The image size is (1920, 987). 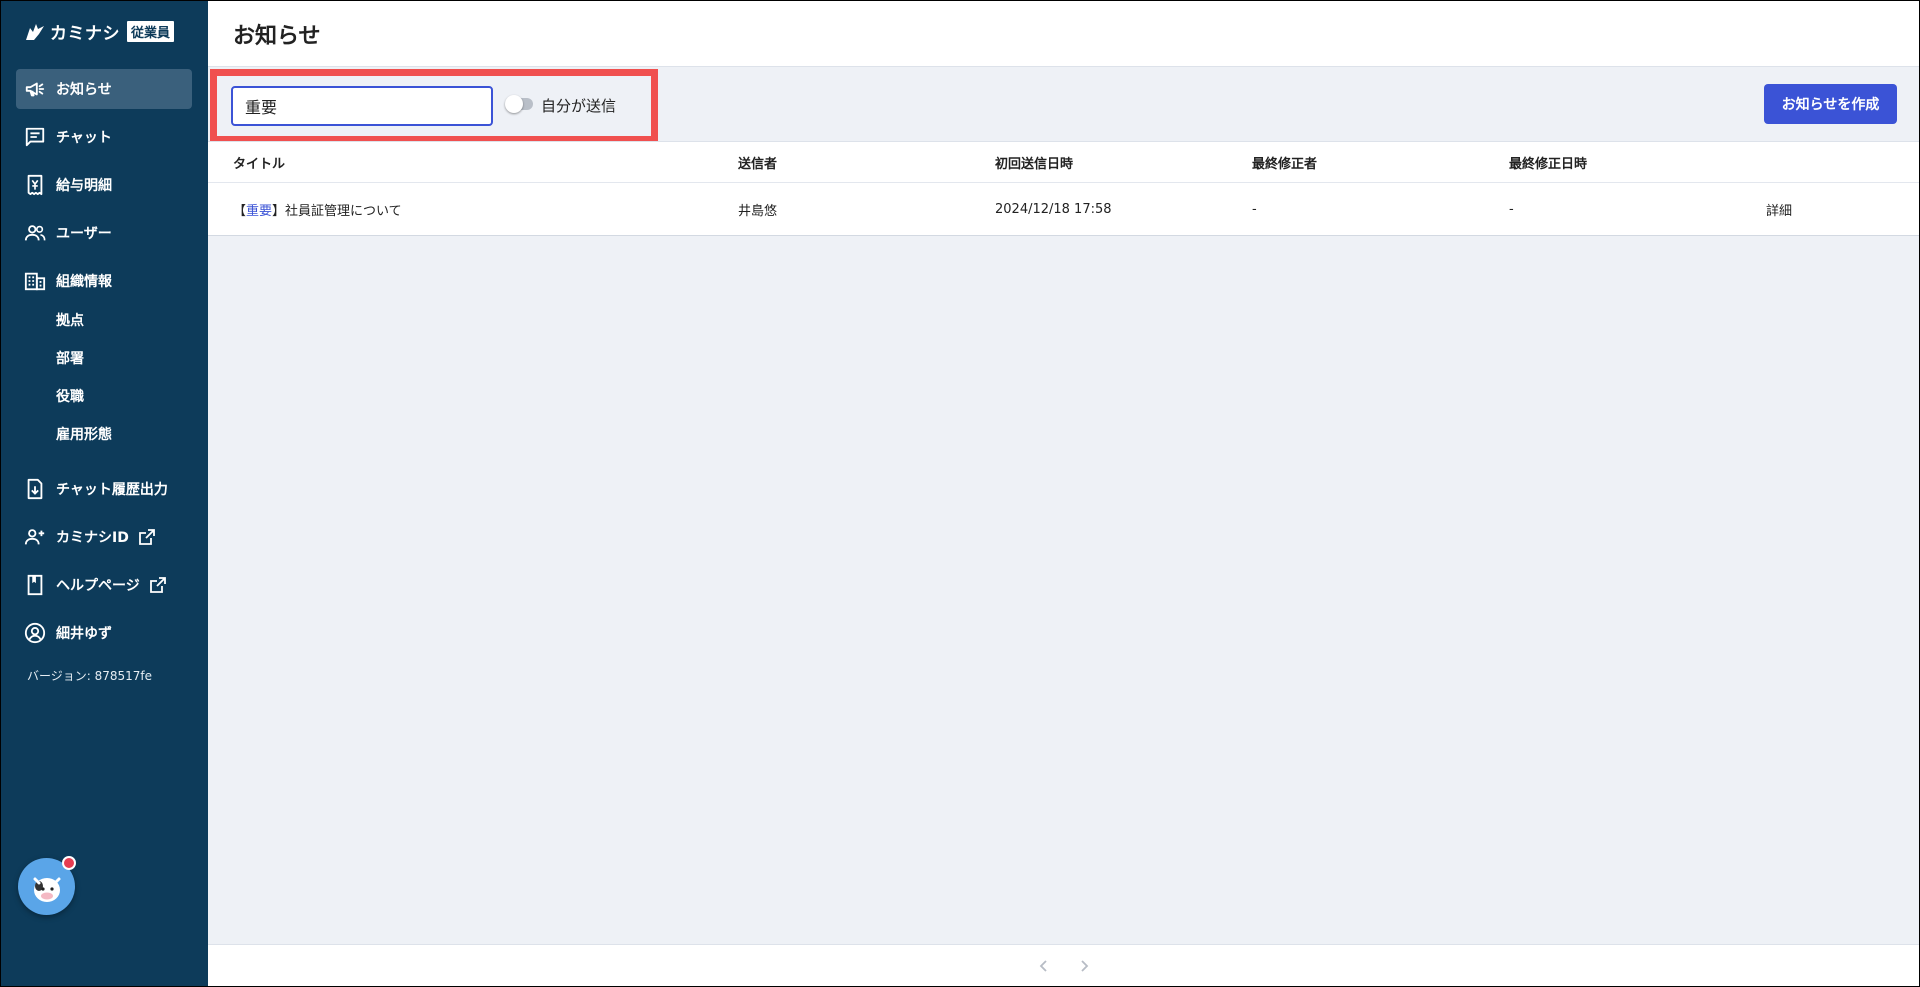 I want to click on logo-mark-icon, so click(x=35, y=31).